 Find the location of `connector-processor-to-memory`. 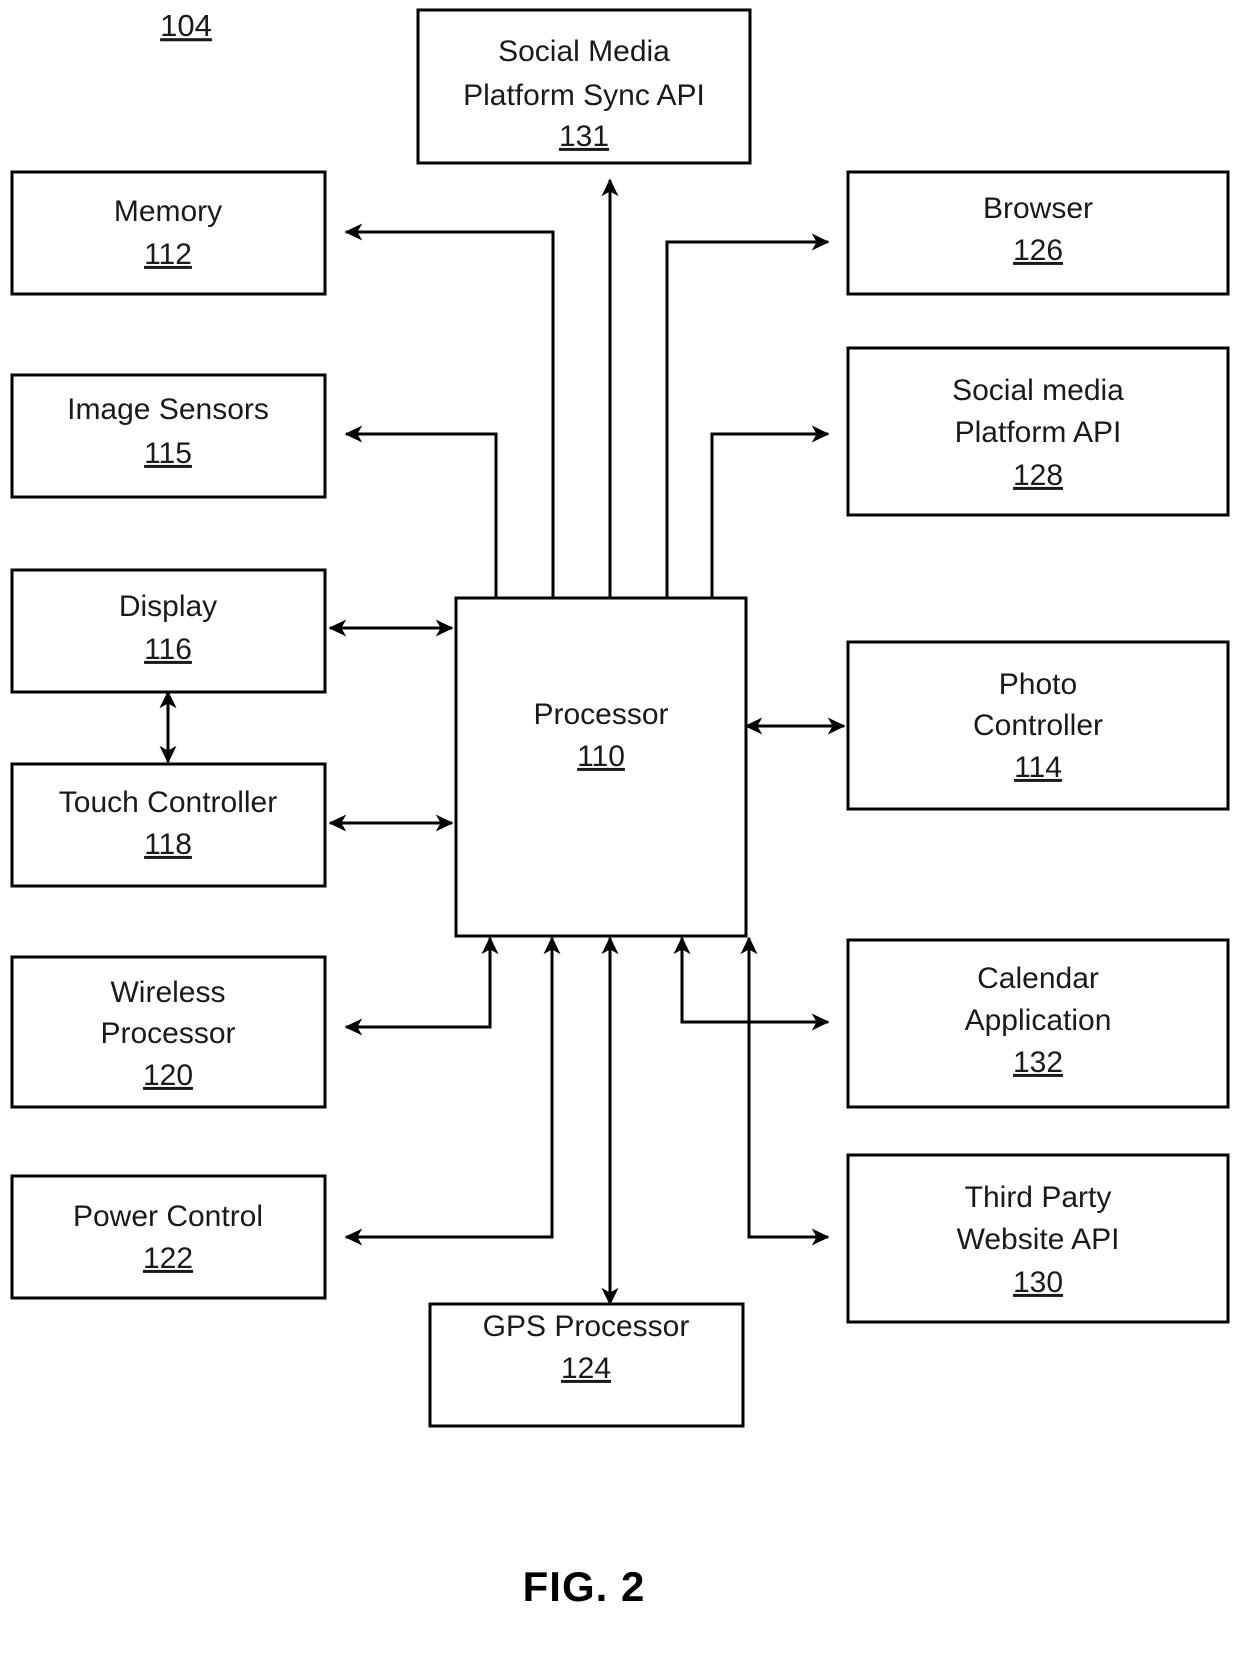

connector-processor-to-memory is located at coordinates (449, 410).